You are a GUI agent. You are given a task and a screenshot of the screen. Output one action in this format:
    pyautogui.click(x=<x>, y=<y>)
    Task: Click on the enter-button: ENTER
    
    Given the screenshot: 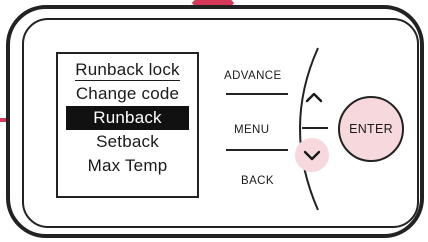 What is the action you would take?
    pyautogui.click(x=371, y=129)
    